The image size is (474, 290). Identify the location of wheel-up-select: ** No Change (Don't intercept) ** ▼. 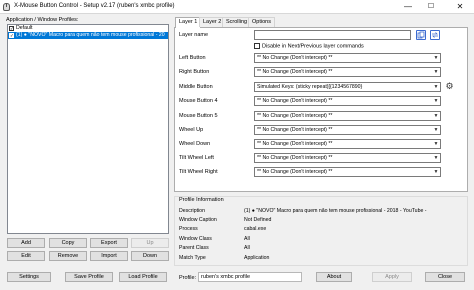
(347, 130).